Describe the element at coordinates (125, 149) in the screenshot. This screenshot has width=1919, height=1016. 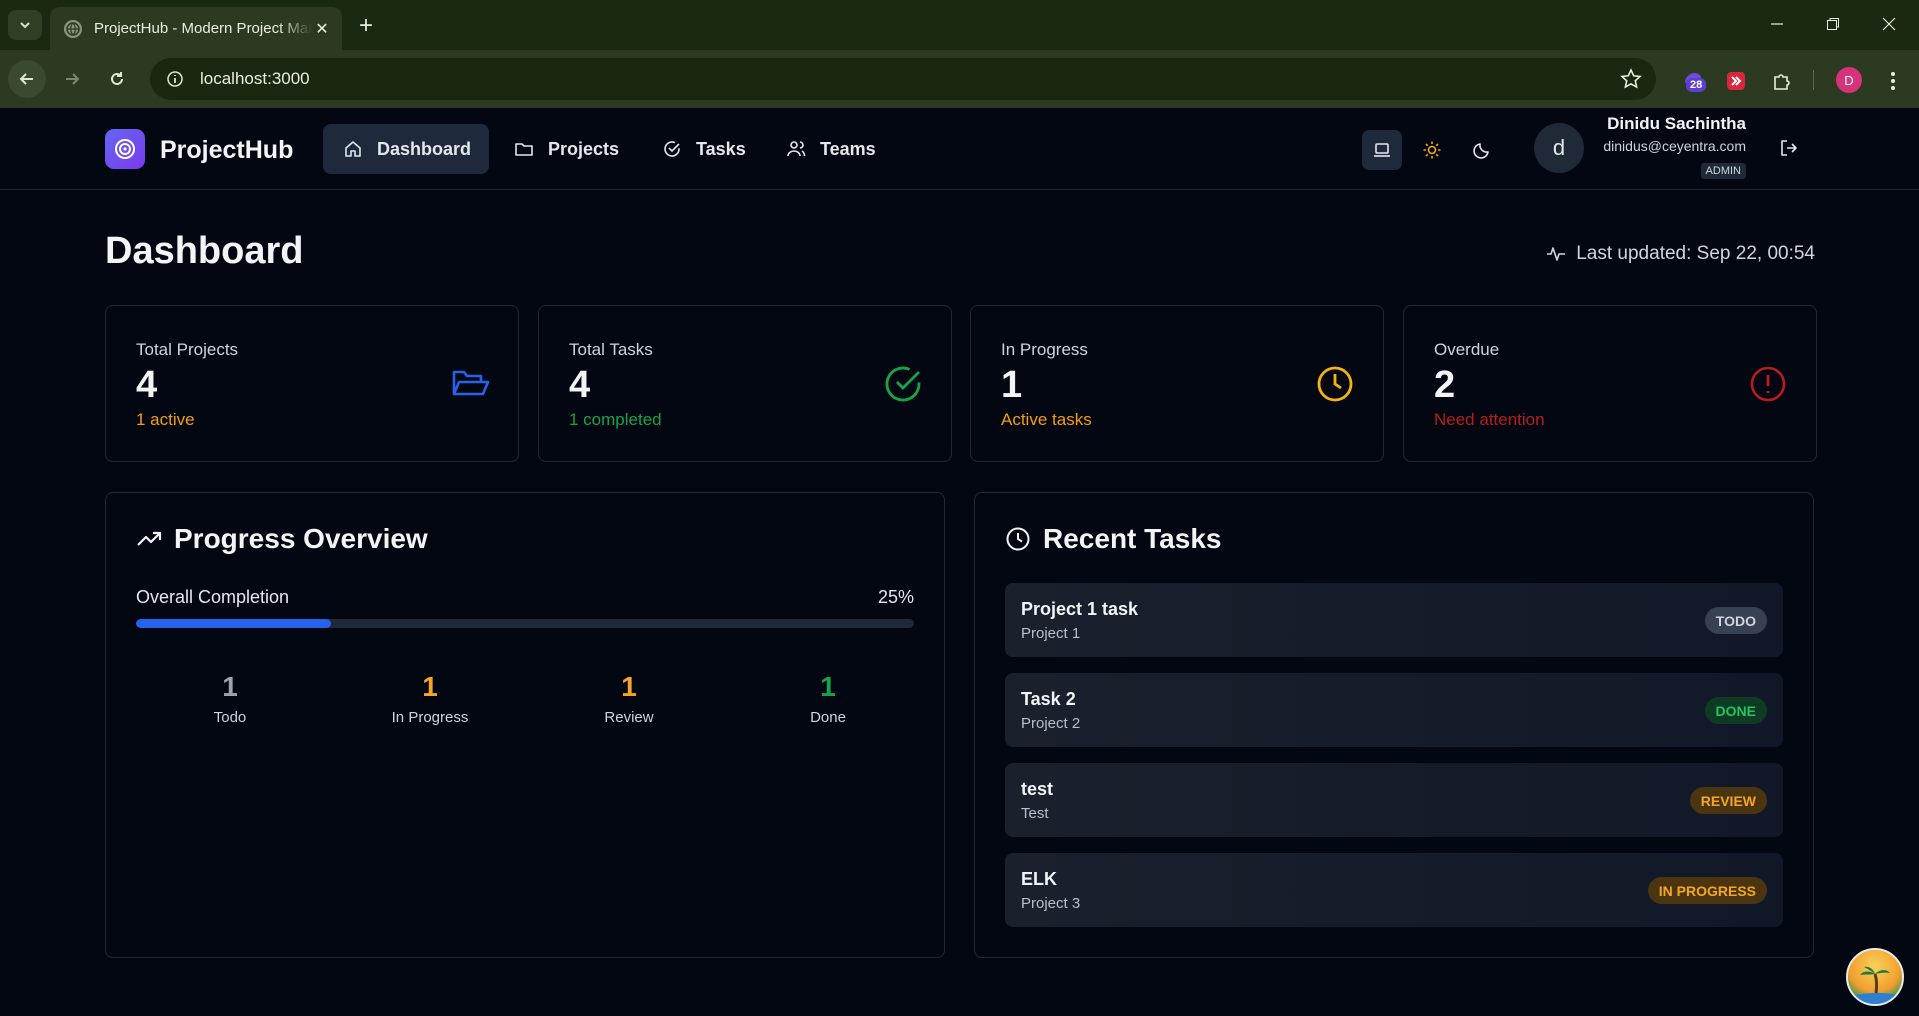
I see `target-icon` at that location.